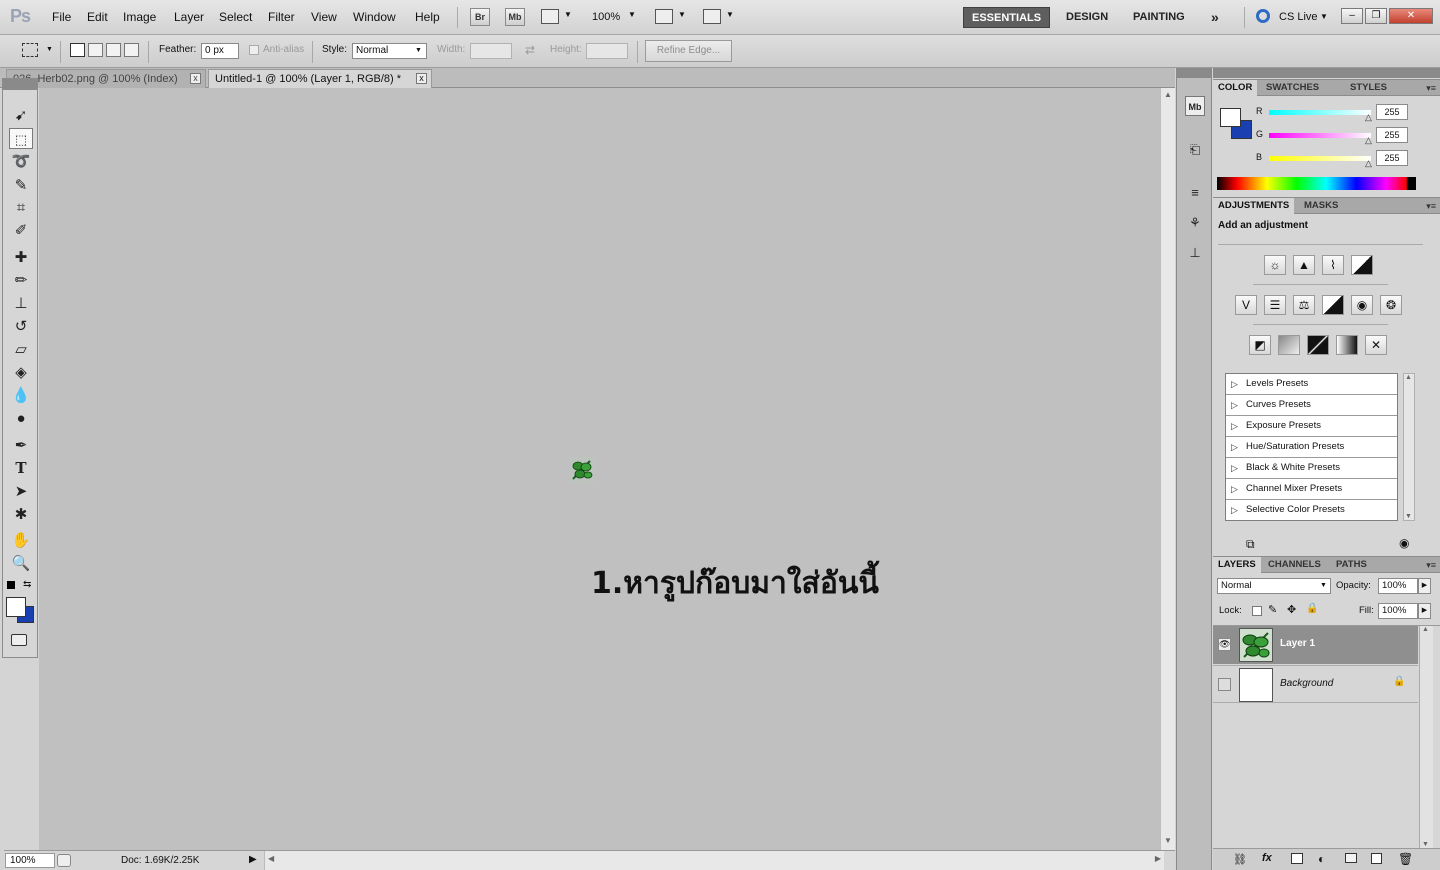  I want to click on visibility-eye-icon: 👁, so click(1224, 644).